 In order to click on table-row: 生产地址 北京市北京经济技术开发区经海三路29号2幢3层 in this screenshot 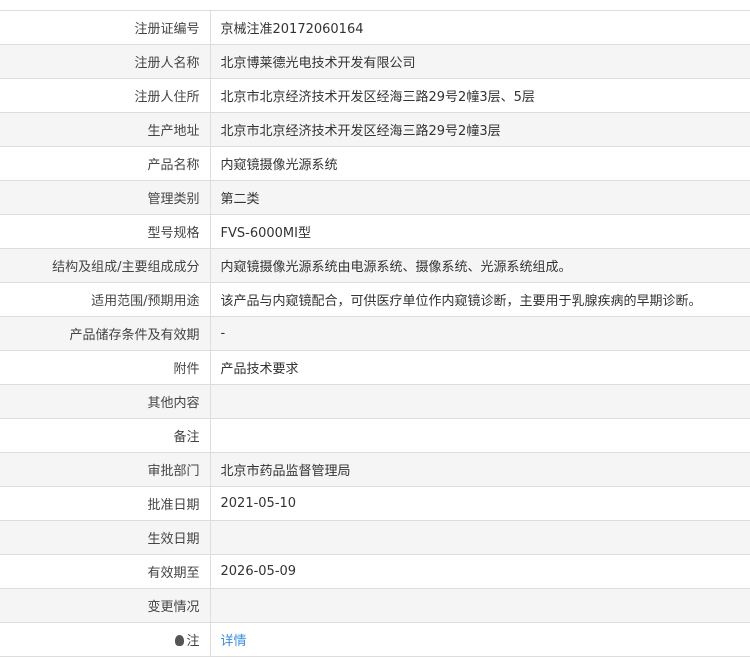, I will do `click(375, 129)`.